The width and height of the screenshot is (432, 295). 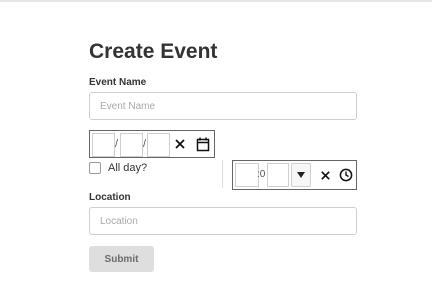 I want to click on triangle-down-icon, so click(x=301, y=175).